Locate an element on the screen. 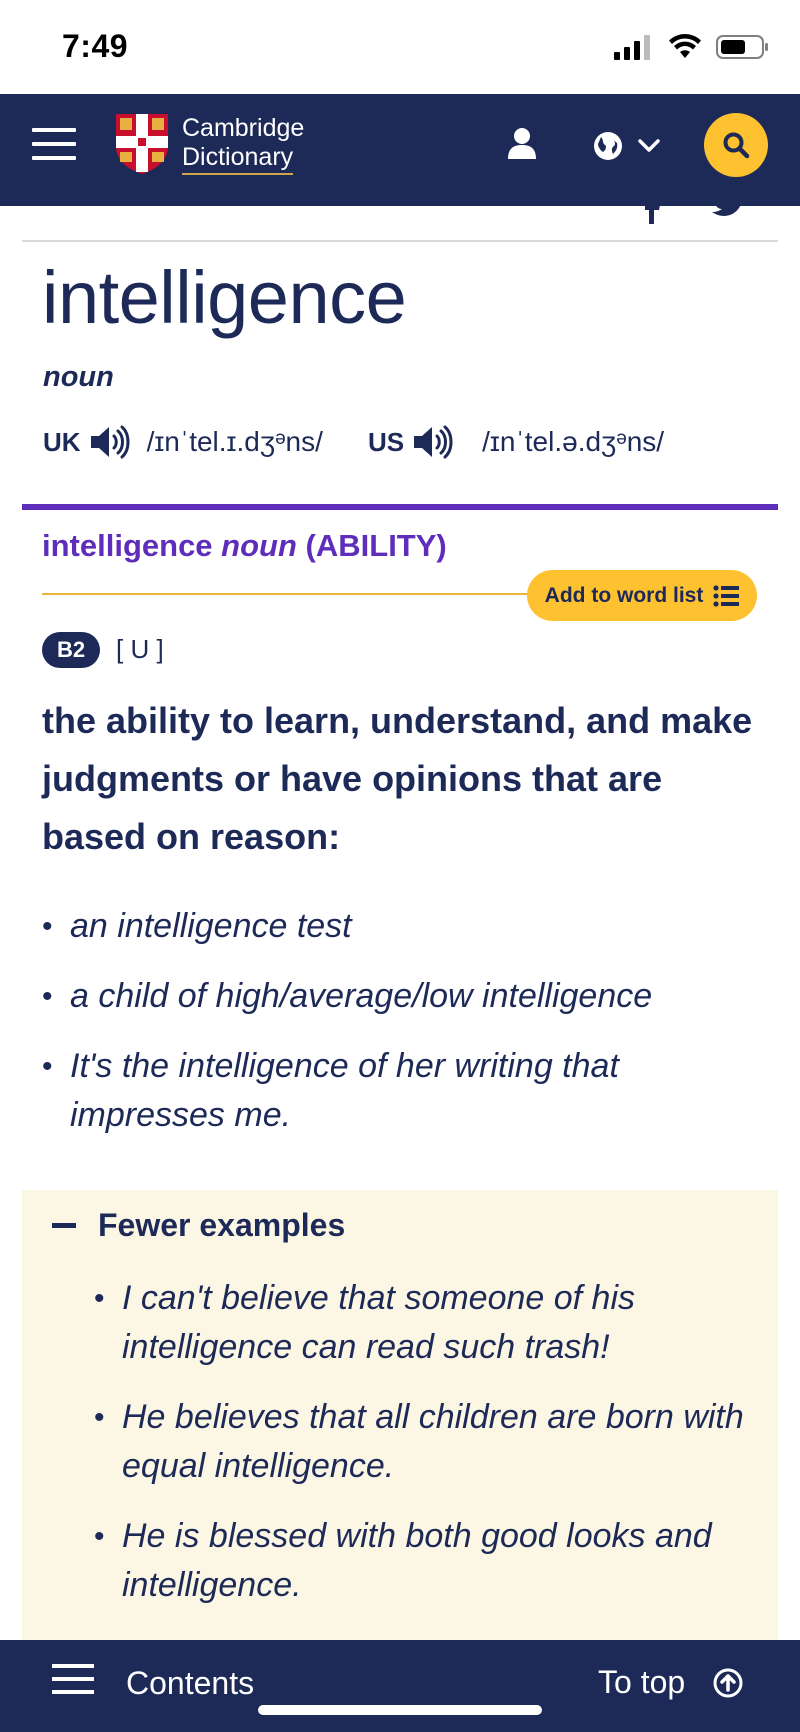  status-time: 7:49 is located at coordinates (95, 46).